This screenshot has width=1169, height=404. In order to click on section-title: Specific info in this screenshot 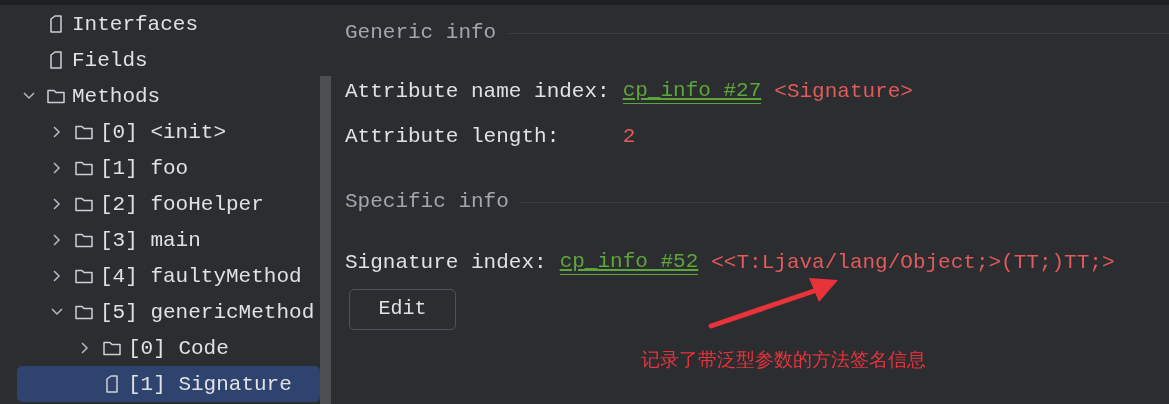, I will do `click(427, 202)`.